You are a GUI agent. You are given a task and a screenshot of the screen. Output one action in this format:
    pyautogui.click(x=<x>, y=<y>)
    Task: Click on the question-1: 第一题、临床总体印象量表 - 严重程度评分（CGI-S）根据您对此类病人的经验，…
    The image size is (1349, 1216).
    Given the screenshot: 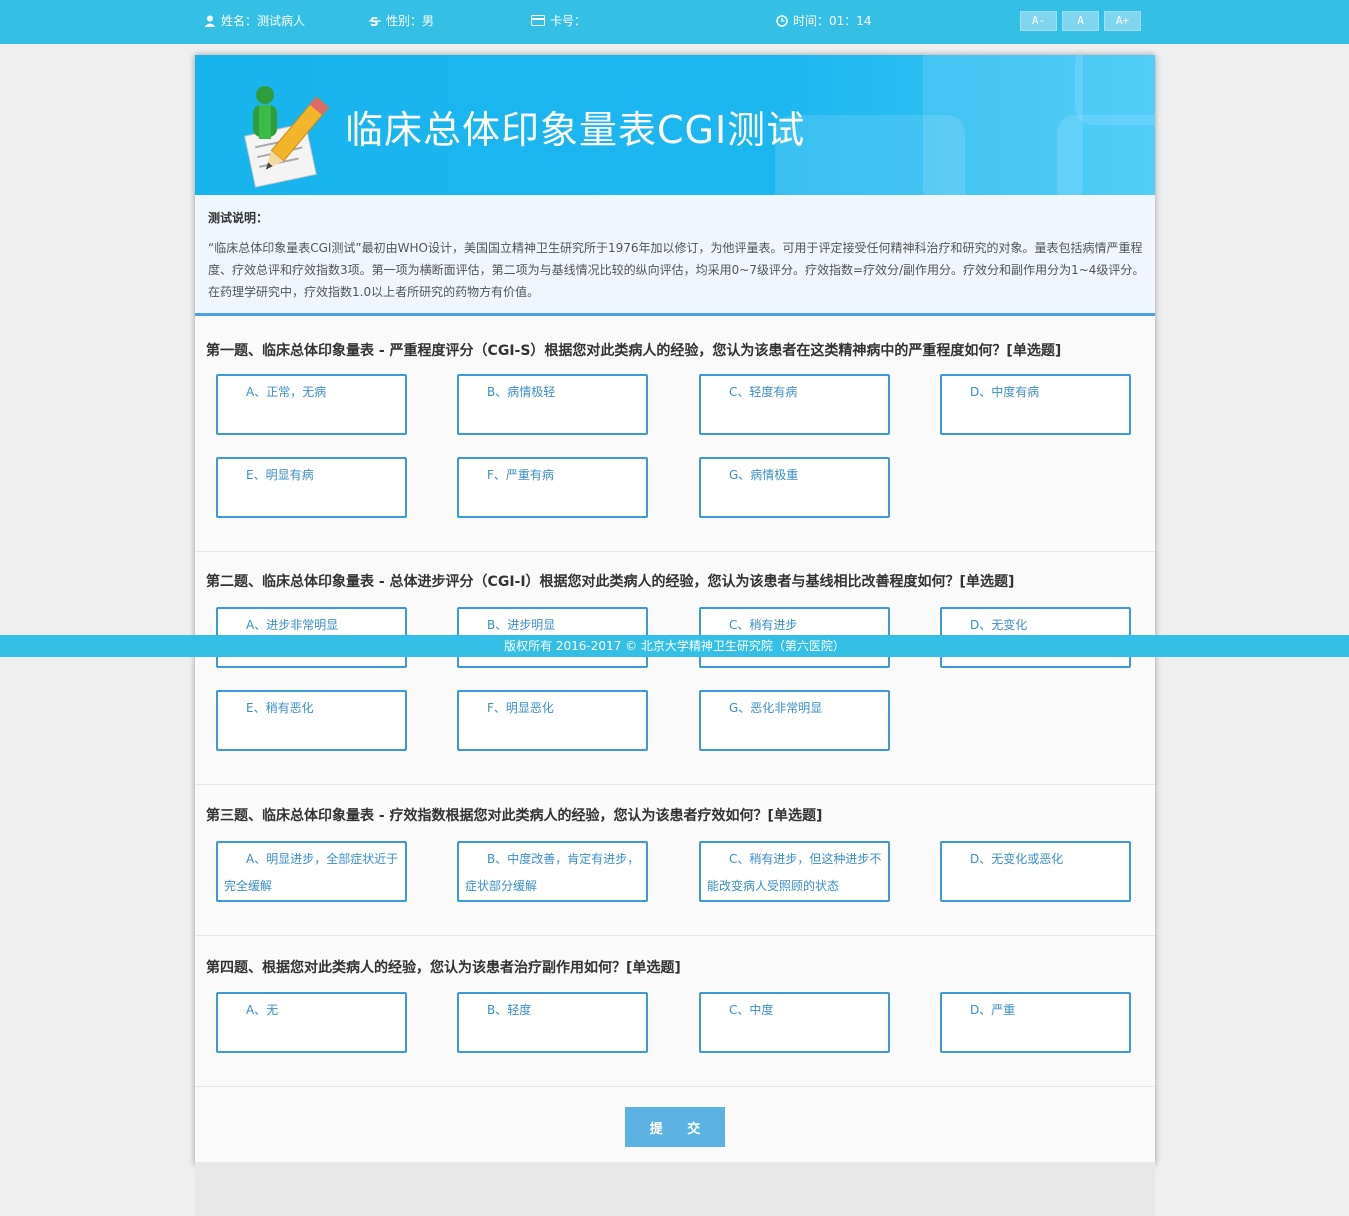 What is the action you would take?
    pyautogui.click(x=675, y=434)
    